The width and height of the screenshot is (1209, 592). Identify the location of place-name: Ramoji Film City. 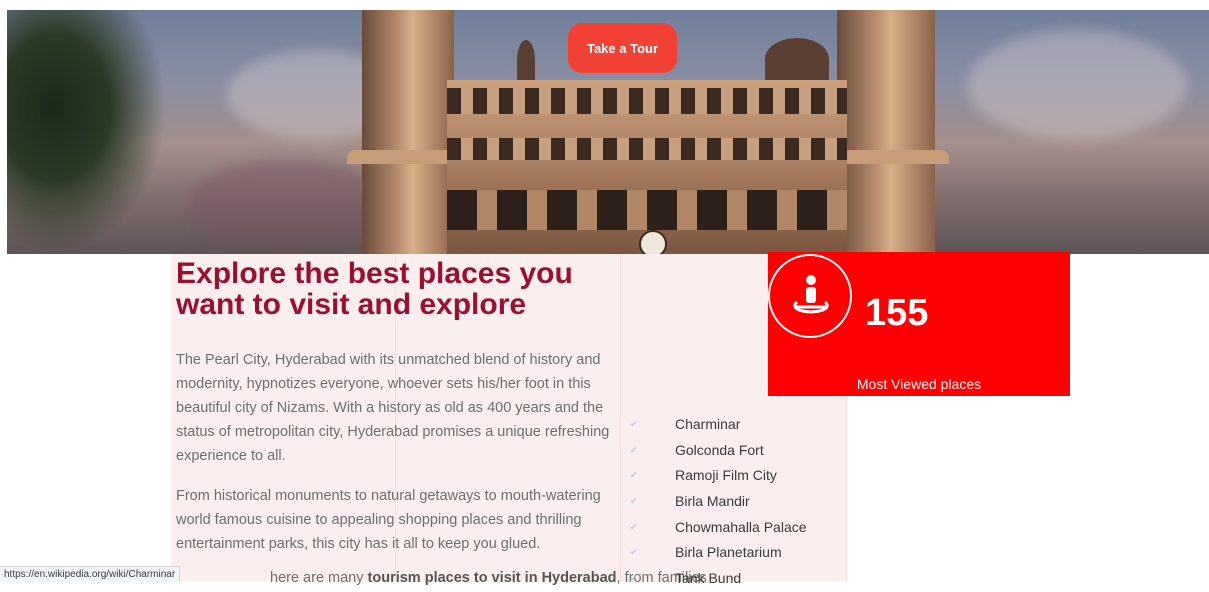
(726, 475).